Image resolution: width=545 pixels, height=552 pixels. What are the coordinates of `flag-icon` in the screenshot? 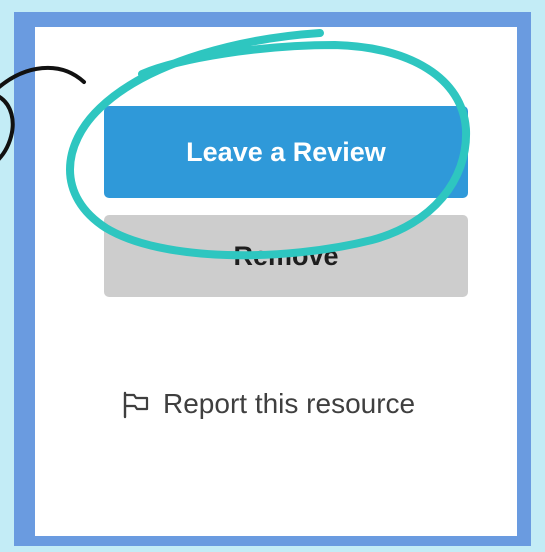 It's located at (136, 404).